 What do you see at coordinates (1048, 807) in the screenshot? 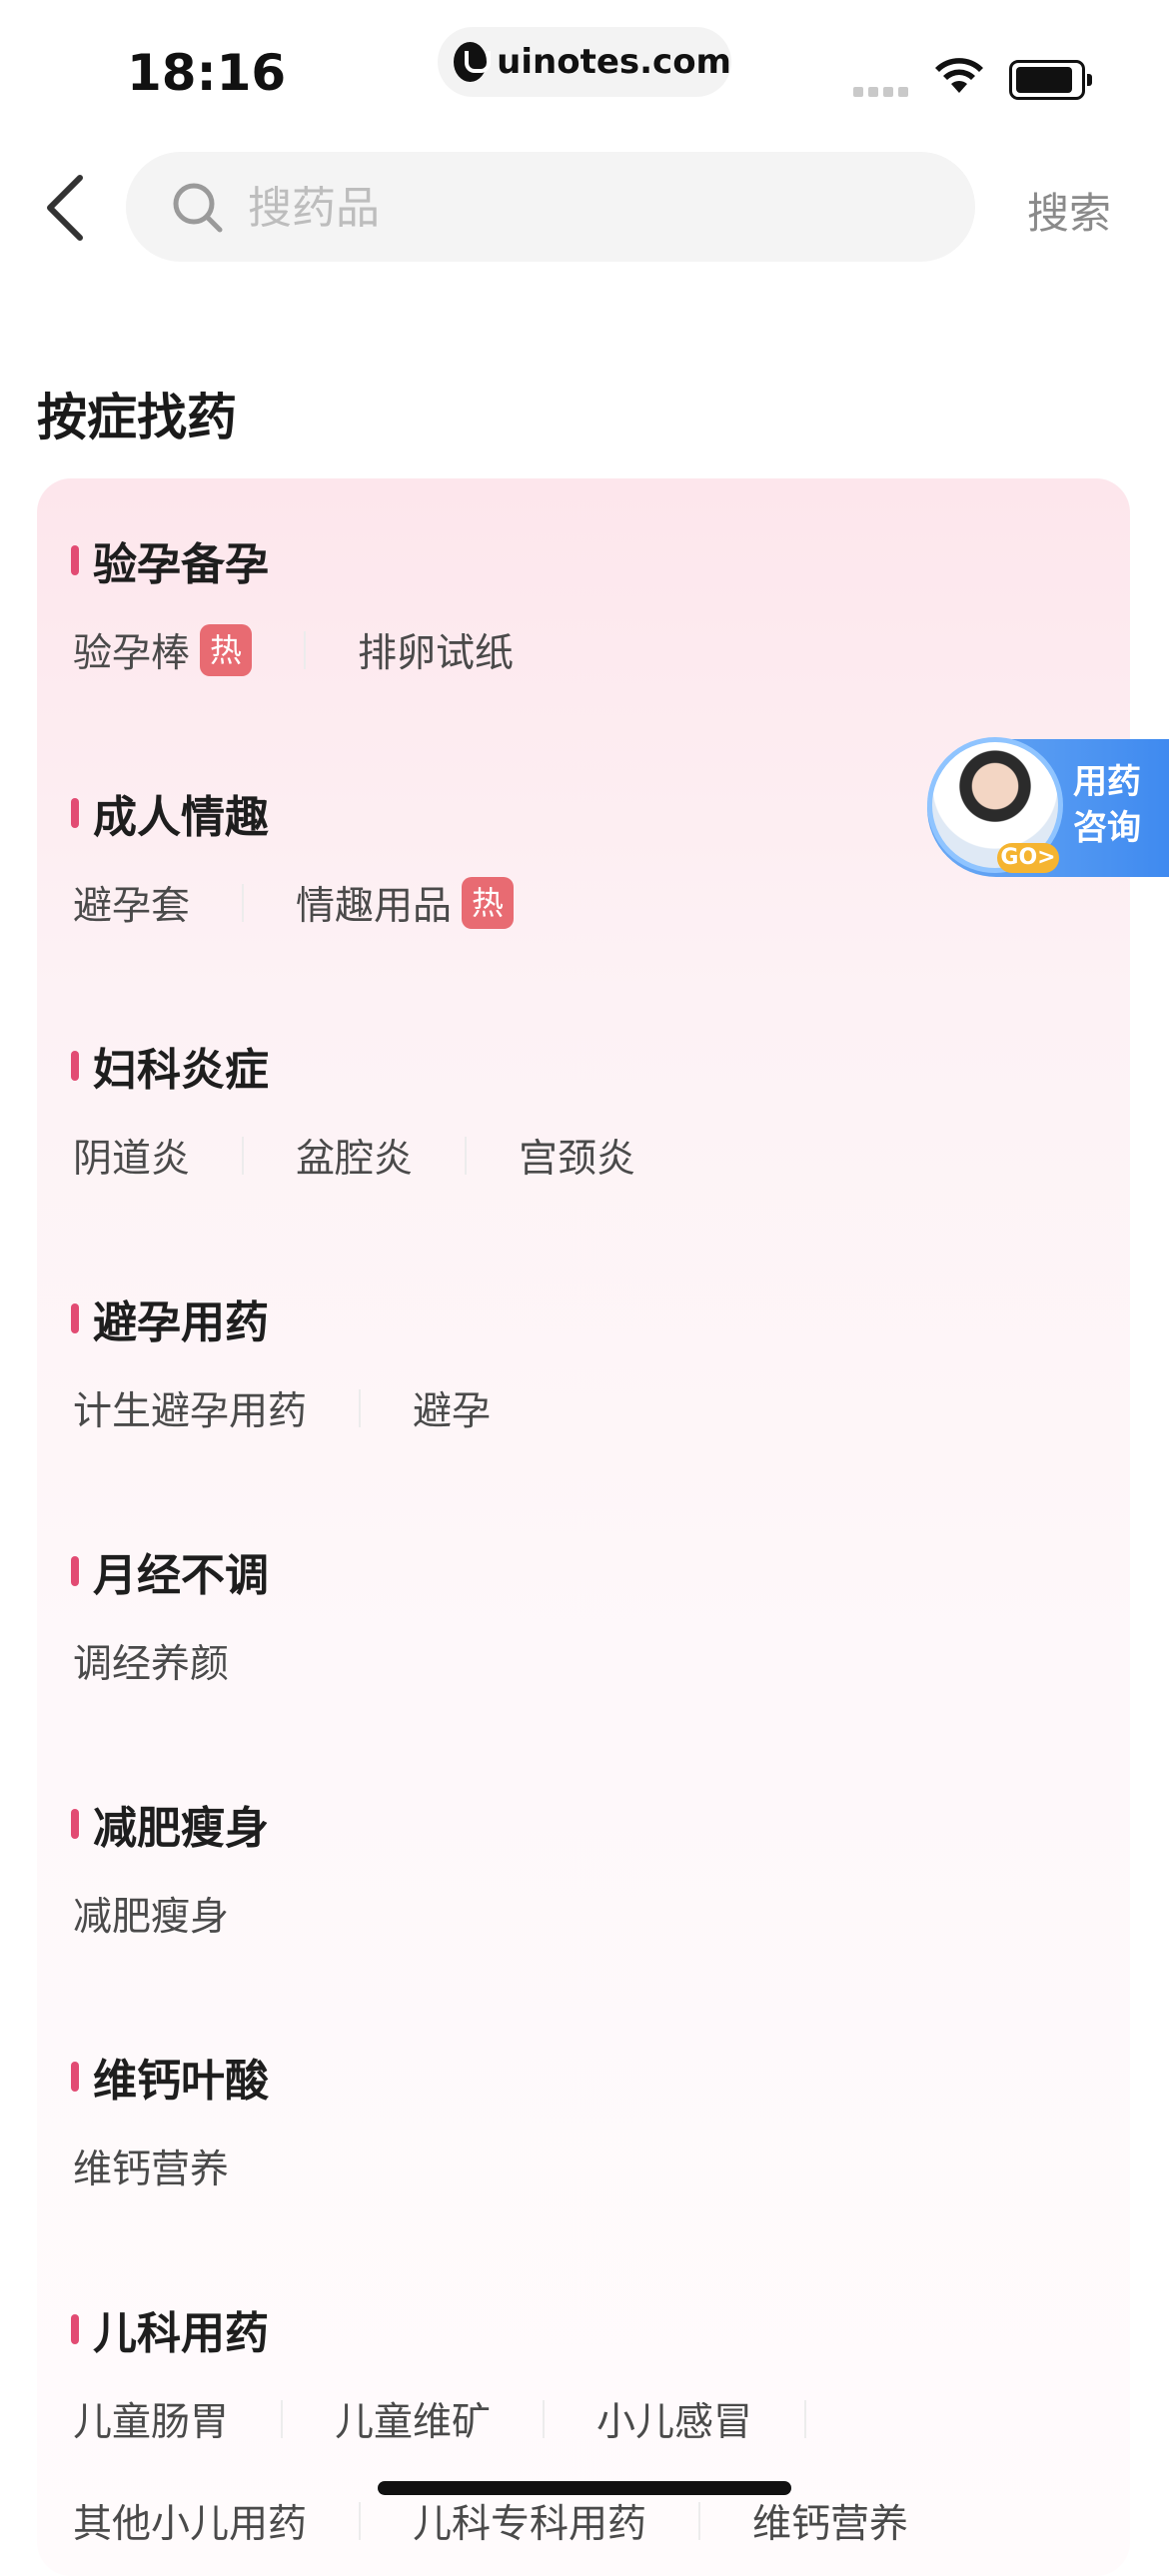
I see `medication-consult-button: GO> 用药 咨询` at bounding box center [1048, 807].